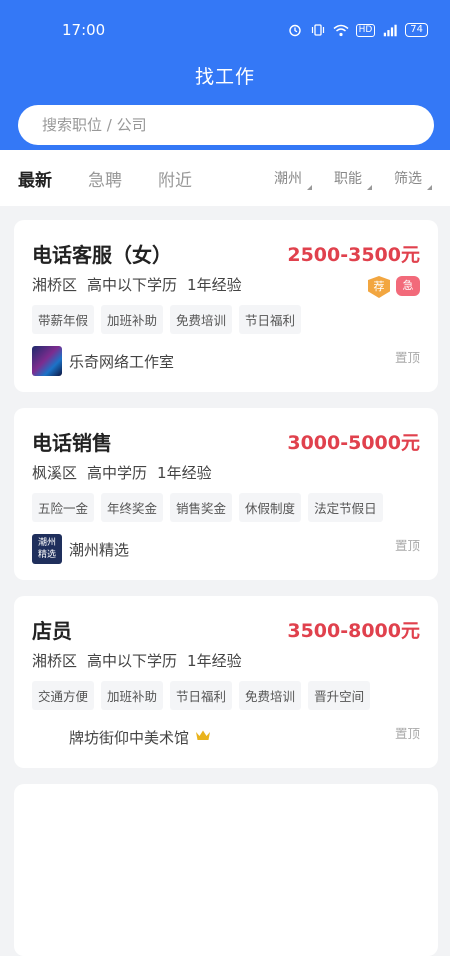  Describe the element at coordinates (416, 30) in the screenshot. I see `battery-indicator: 74` at that location.